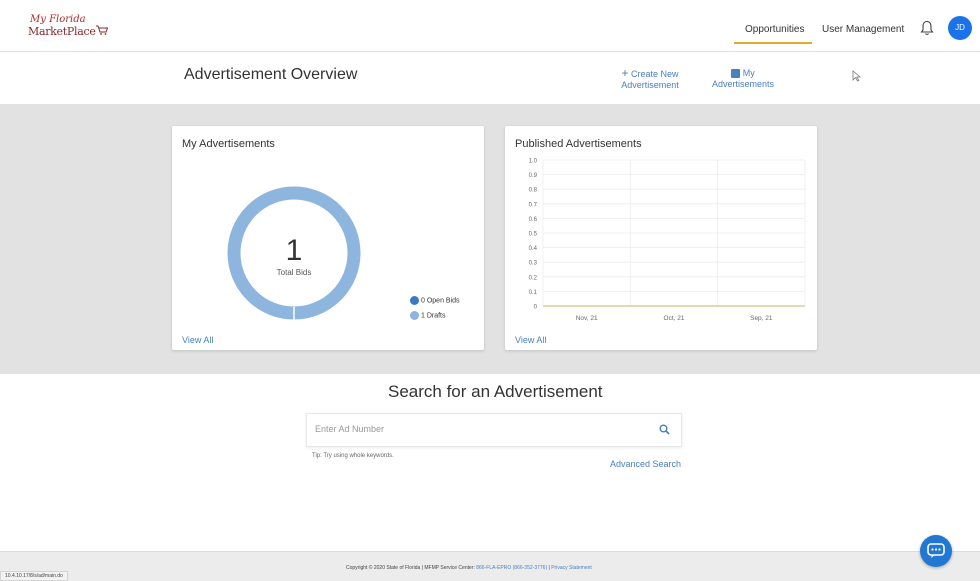 The image size is (980, 581). What do you see at coordinates (674, 318) in the screenshot?
I see `x-tick-label: Oct, 21` at bounding box center [674, 318].